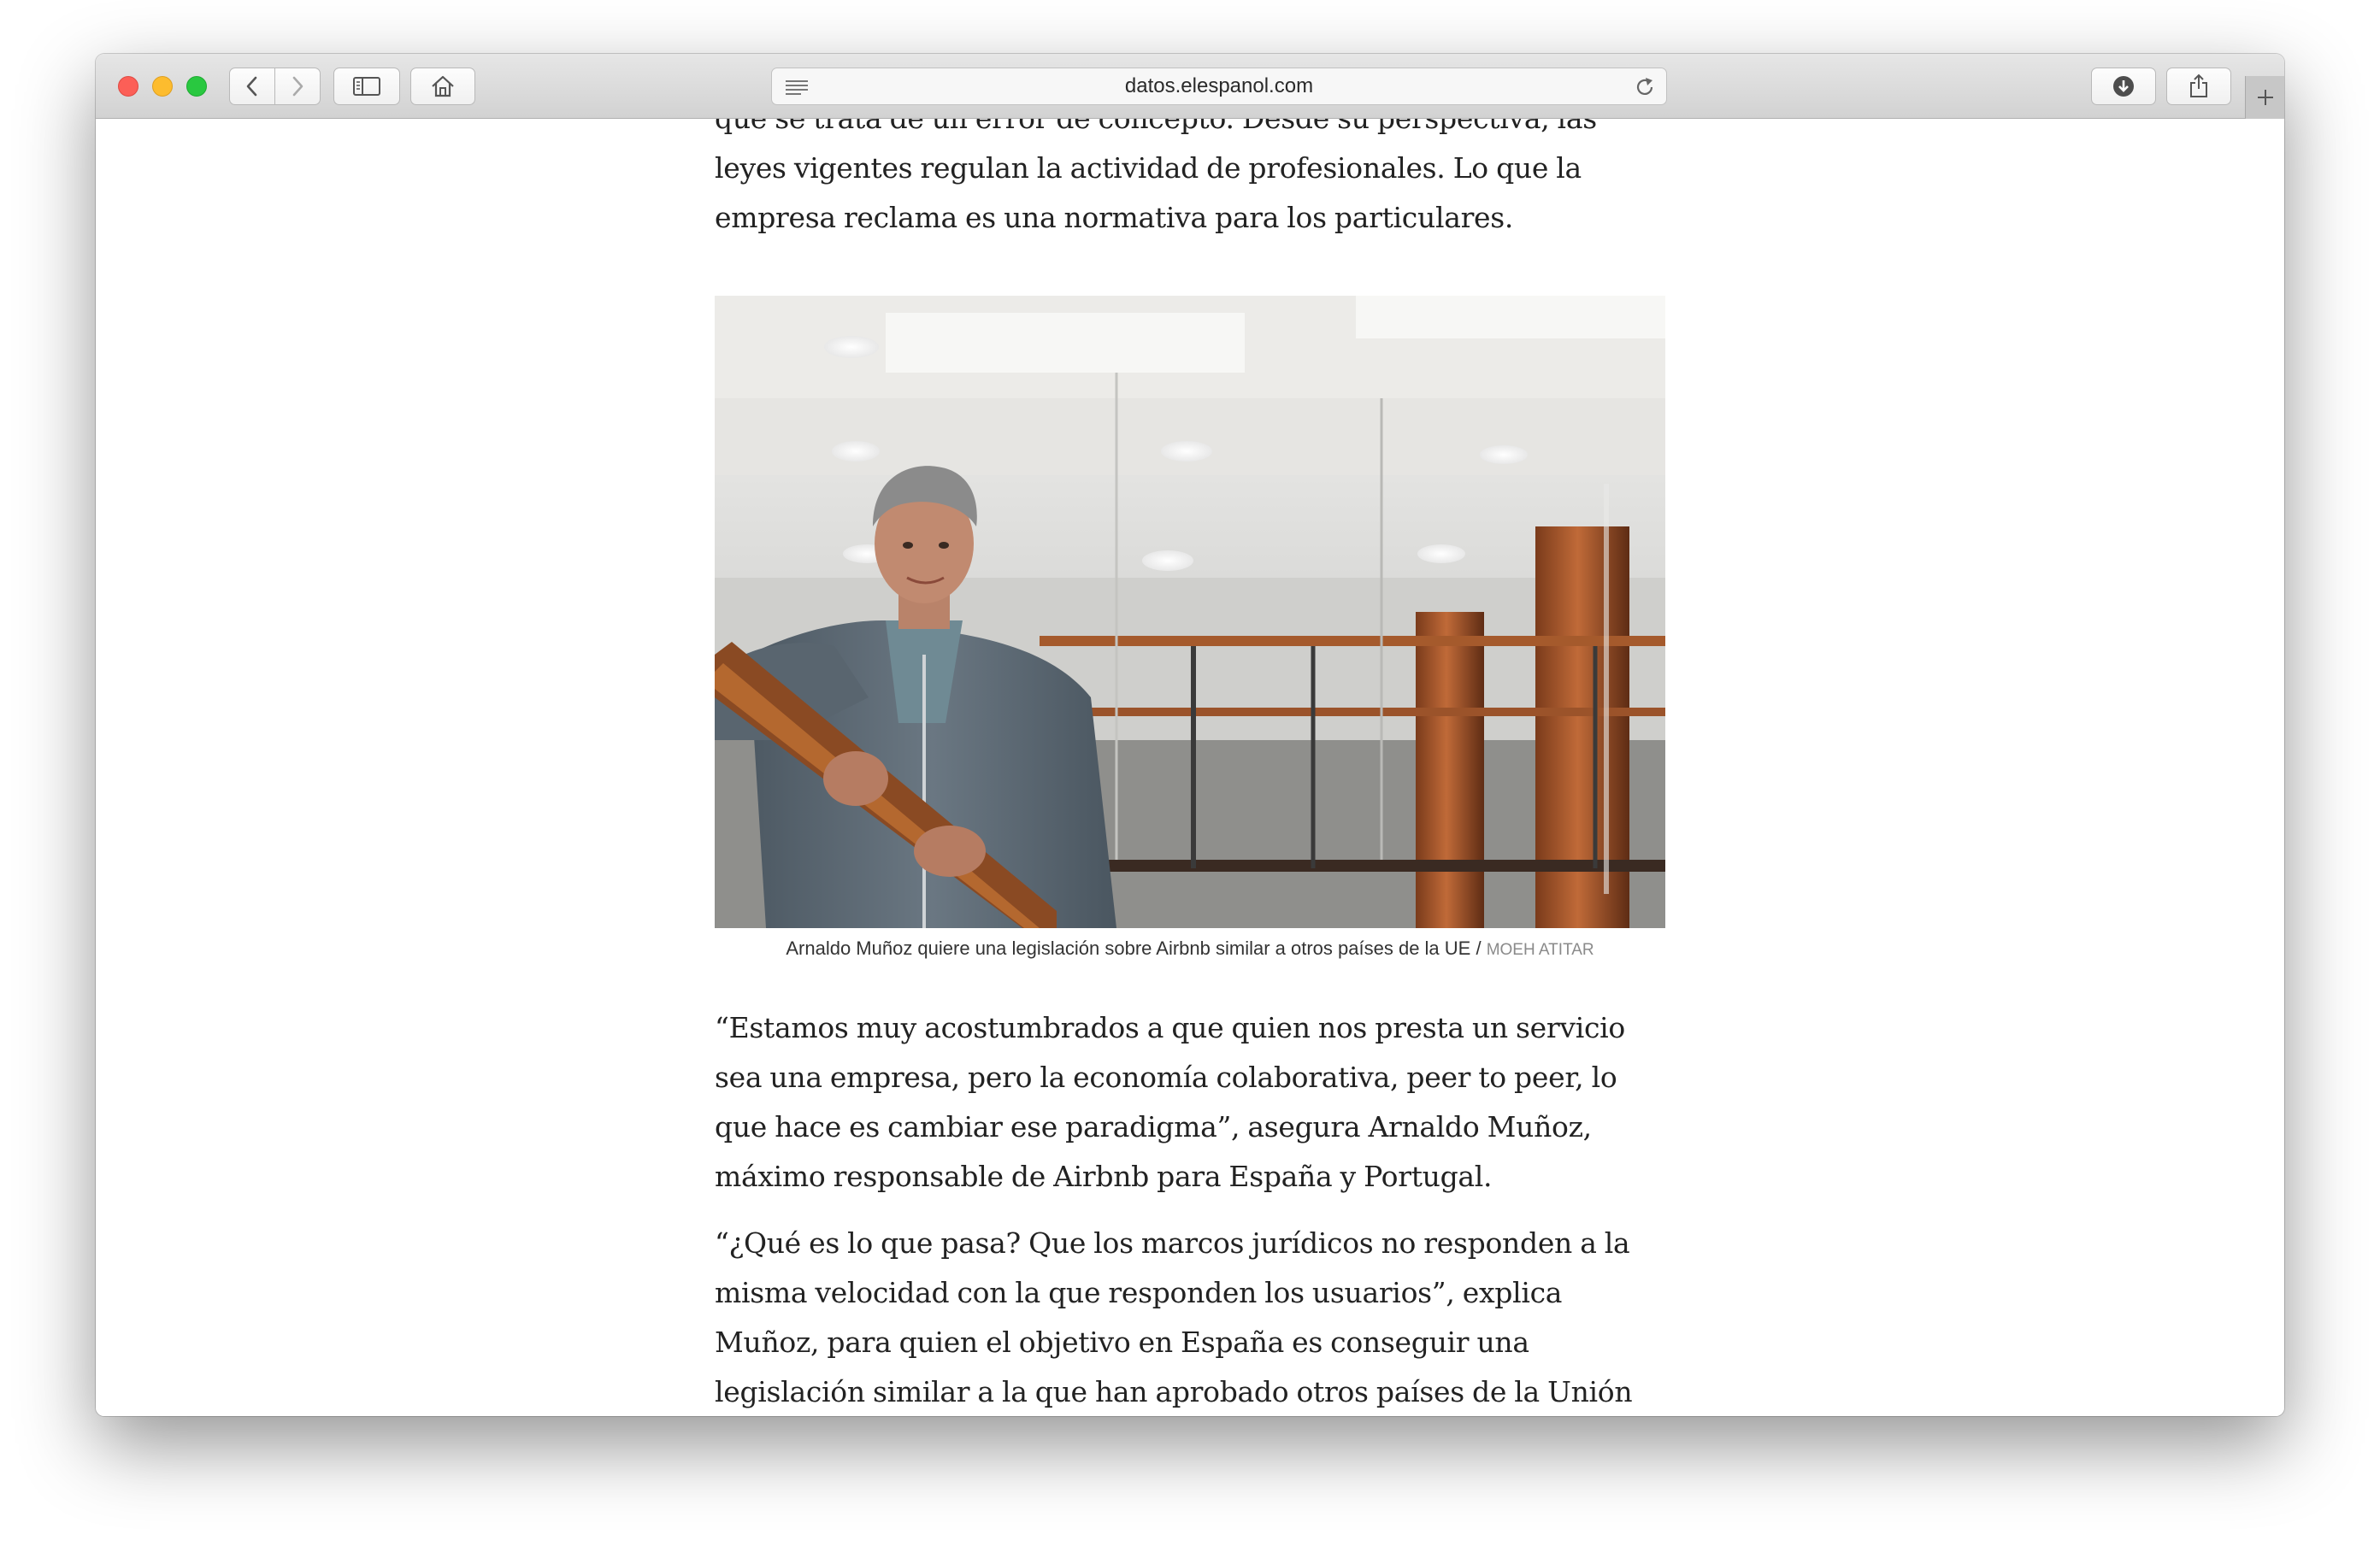 The width and height of the screenshot is (2380, 1552). I want to click on photo-credit: MOEH ATITAR, so click(1540, 950).